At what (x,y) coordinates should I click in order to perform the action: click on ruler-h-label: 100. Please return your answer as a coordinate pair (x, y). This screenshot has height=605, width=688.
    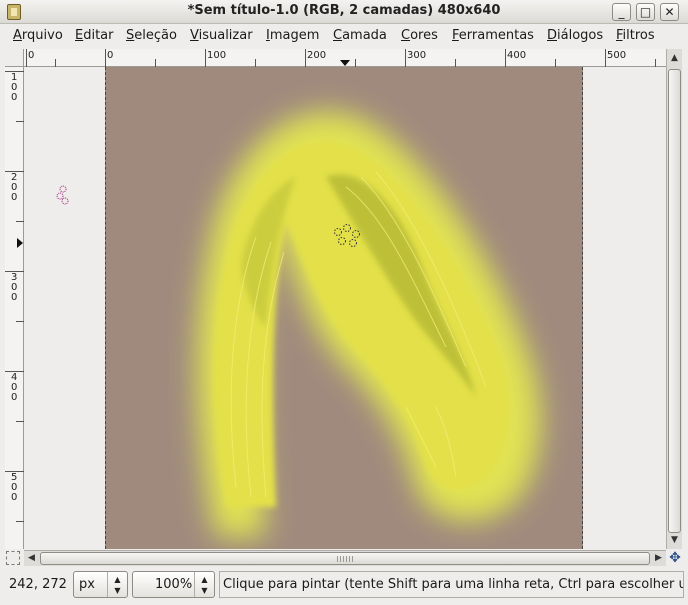
    Looking at the image, I should click on (217, 55).